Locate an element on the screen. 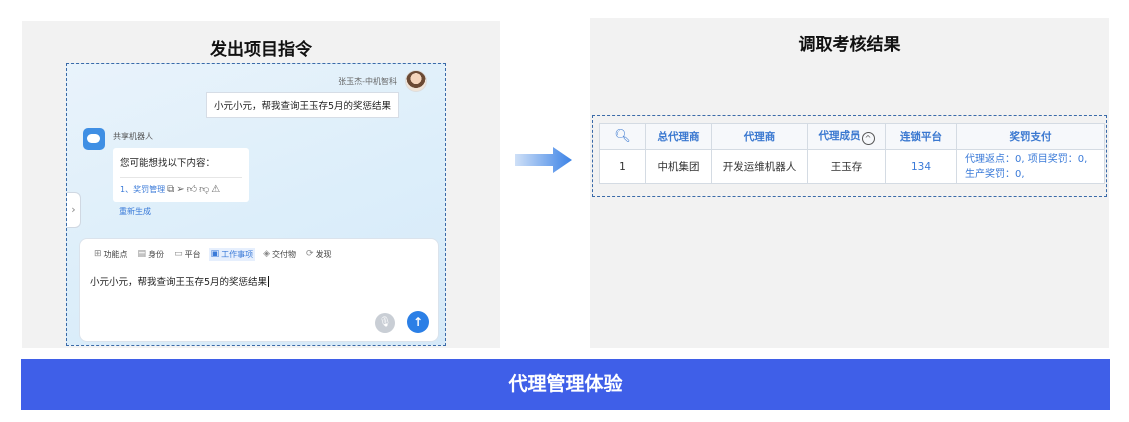 This screenshot has height=422, width=1129. header-reward-payment: 奖罚支付 is located at coordinates (1030, 136).